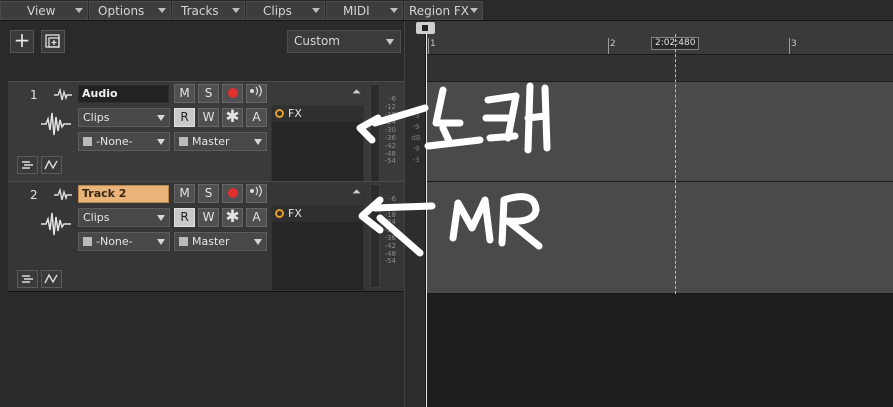 Image resolution: width=893 pixels, height=407 pixels. I want to click on menu-view-label: View, so click(41, 10).